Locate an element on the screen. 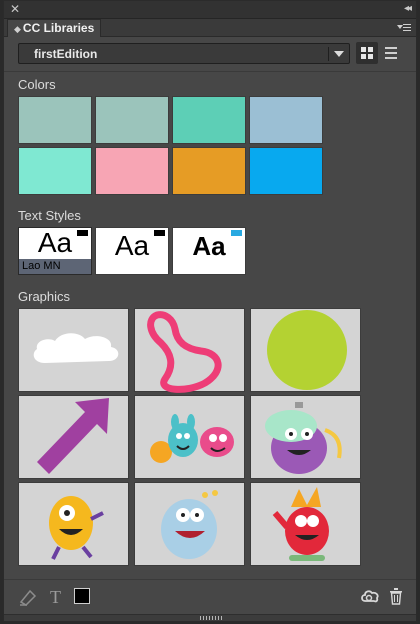  list-icon is located at coordinates (391, 53).